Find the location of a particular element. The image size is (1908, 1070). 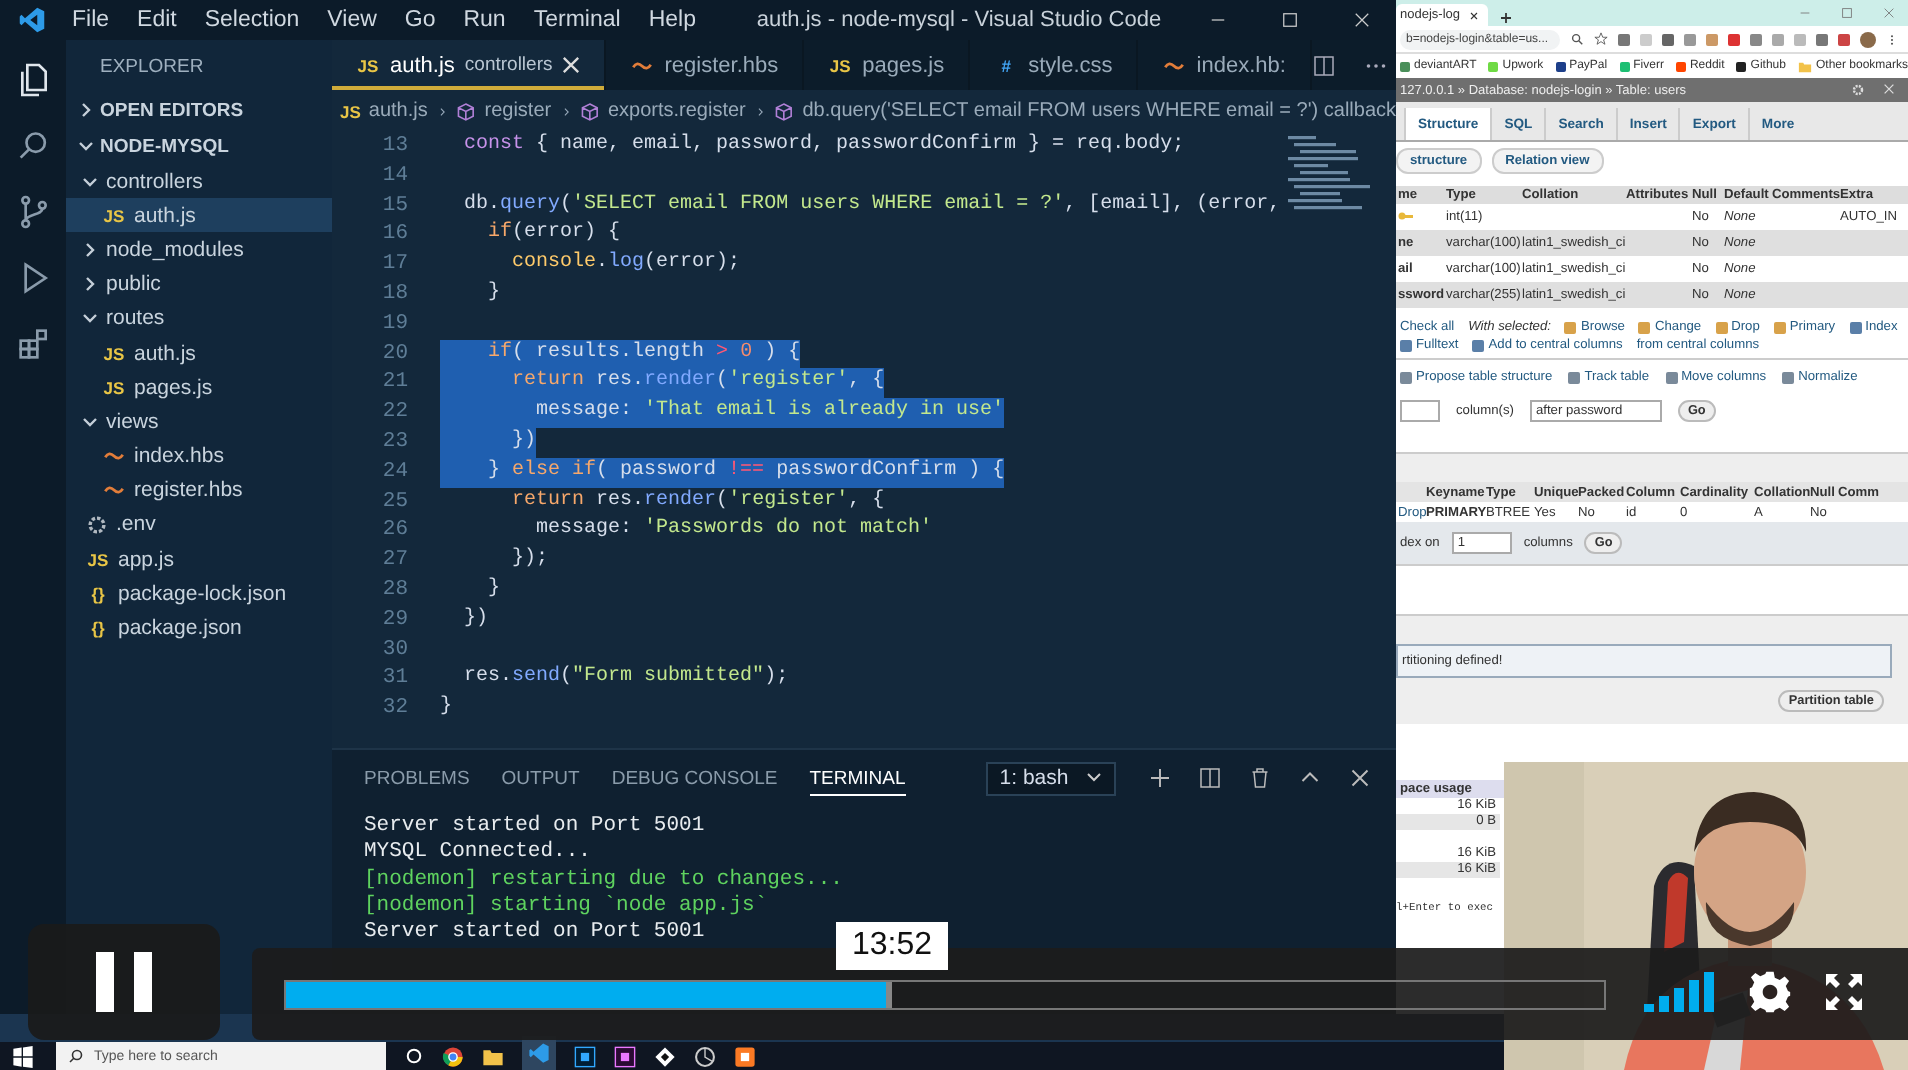

panel-tab: TERMINAL is located at coordinates (857, 778).